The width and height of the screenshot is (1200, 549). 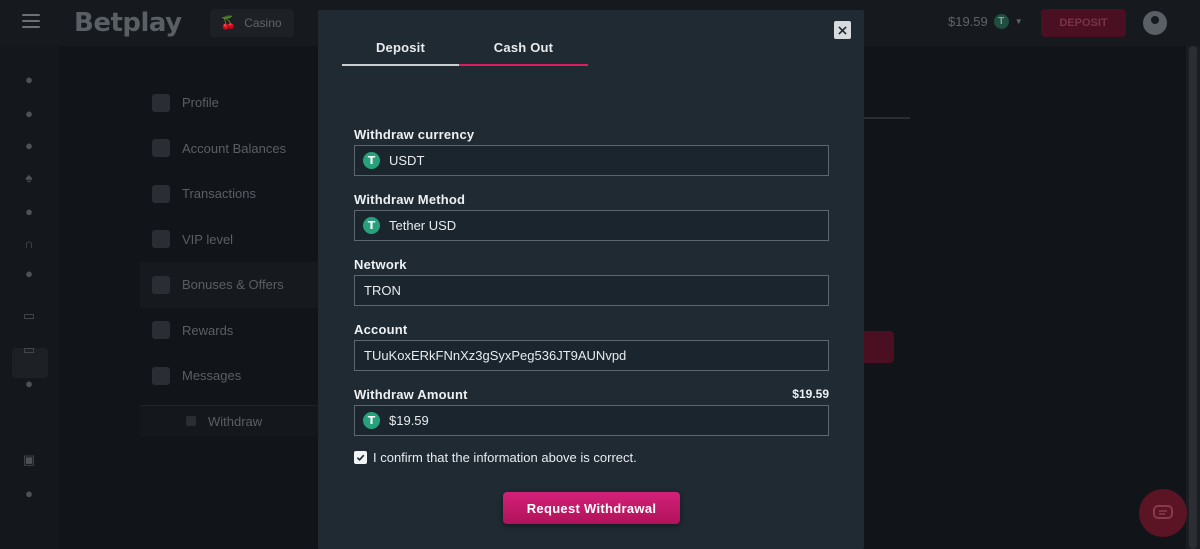 I want to click on field-withdraw-method: Withdraw Method T Tether USD, so click(x=591, y=215).